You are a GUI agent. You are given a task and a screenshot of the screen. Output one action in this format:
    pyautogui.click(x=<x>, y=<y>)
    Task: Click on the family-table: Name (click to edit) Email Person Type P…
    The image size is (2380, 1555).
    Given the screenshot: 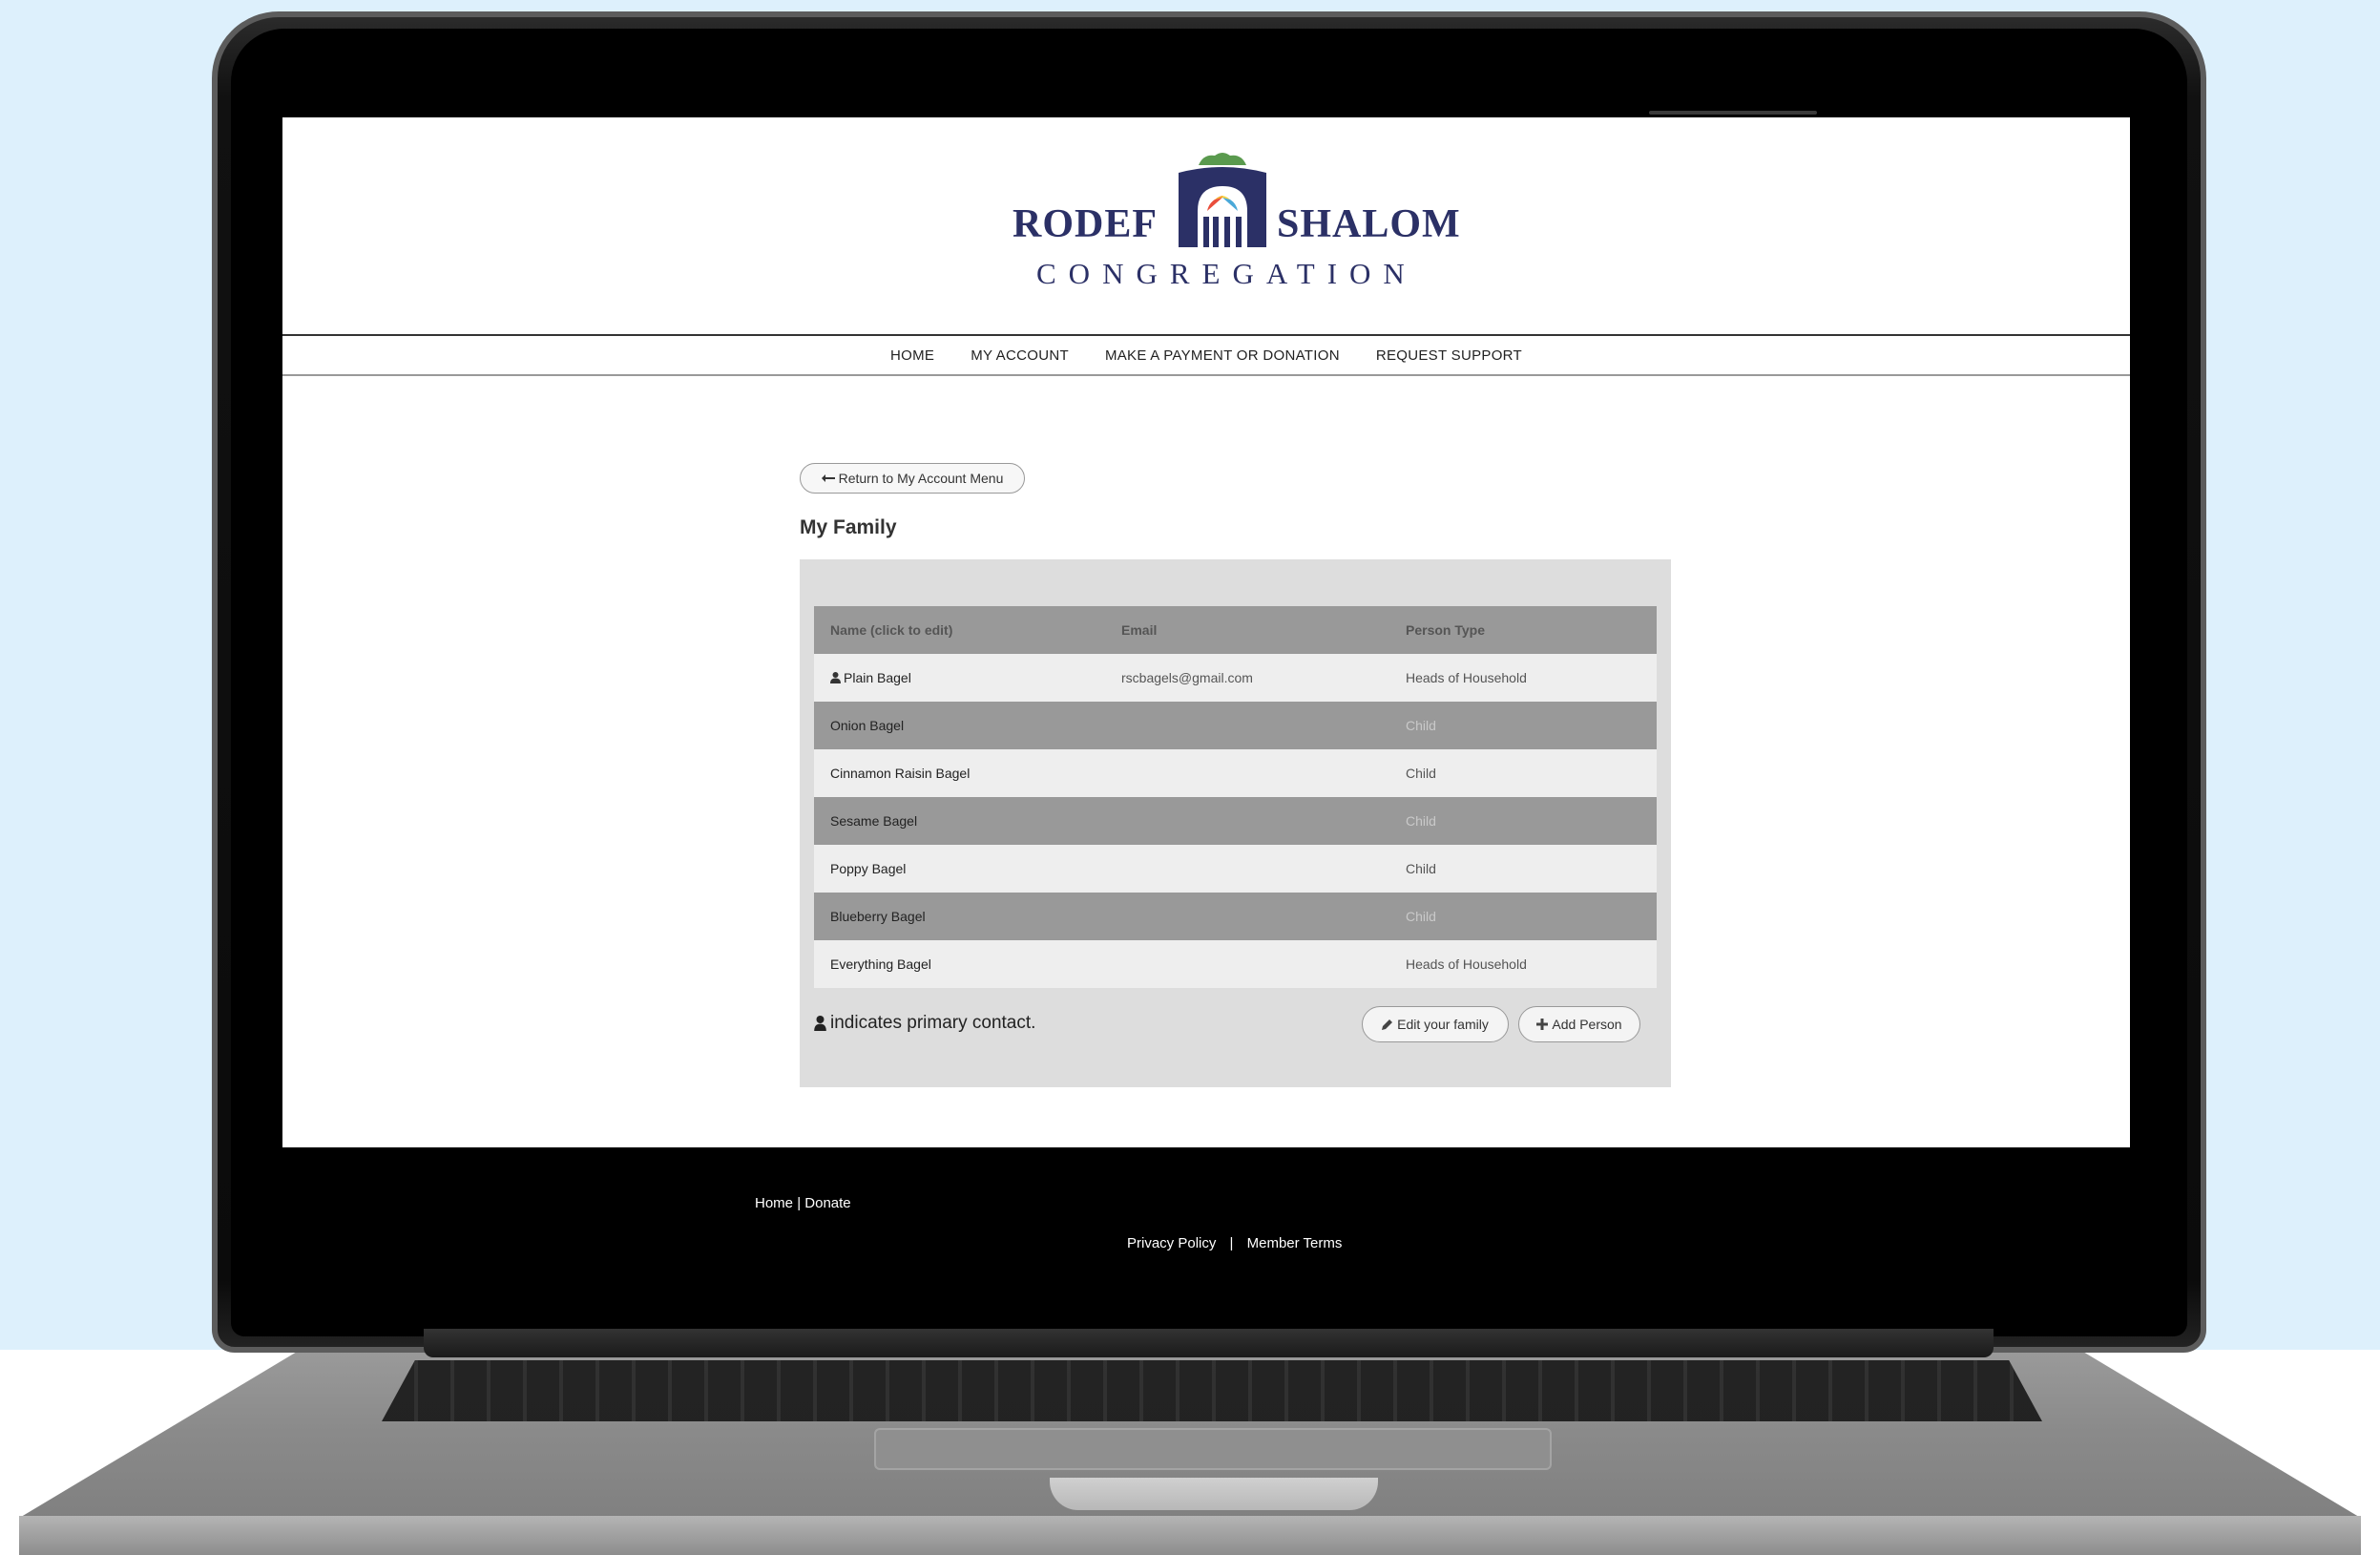 What is the action you would take?
    pyautogui.click(x=1235, y=797)
    